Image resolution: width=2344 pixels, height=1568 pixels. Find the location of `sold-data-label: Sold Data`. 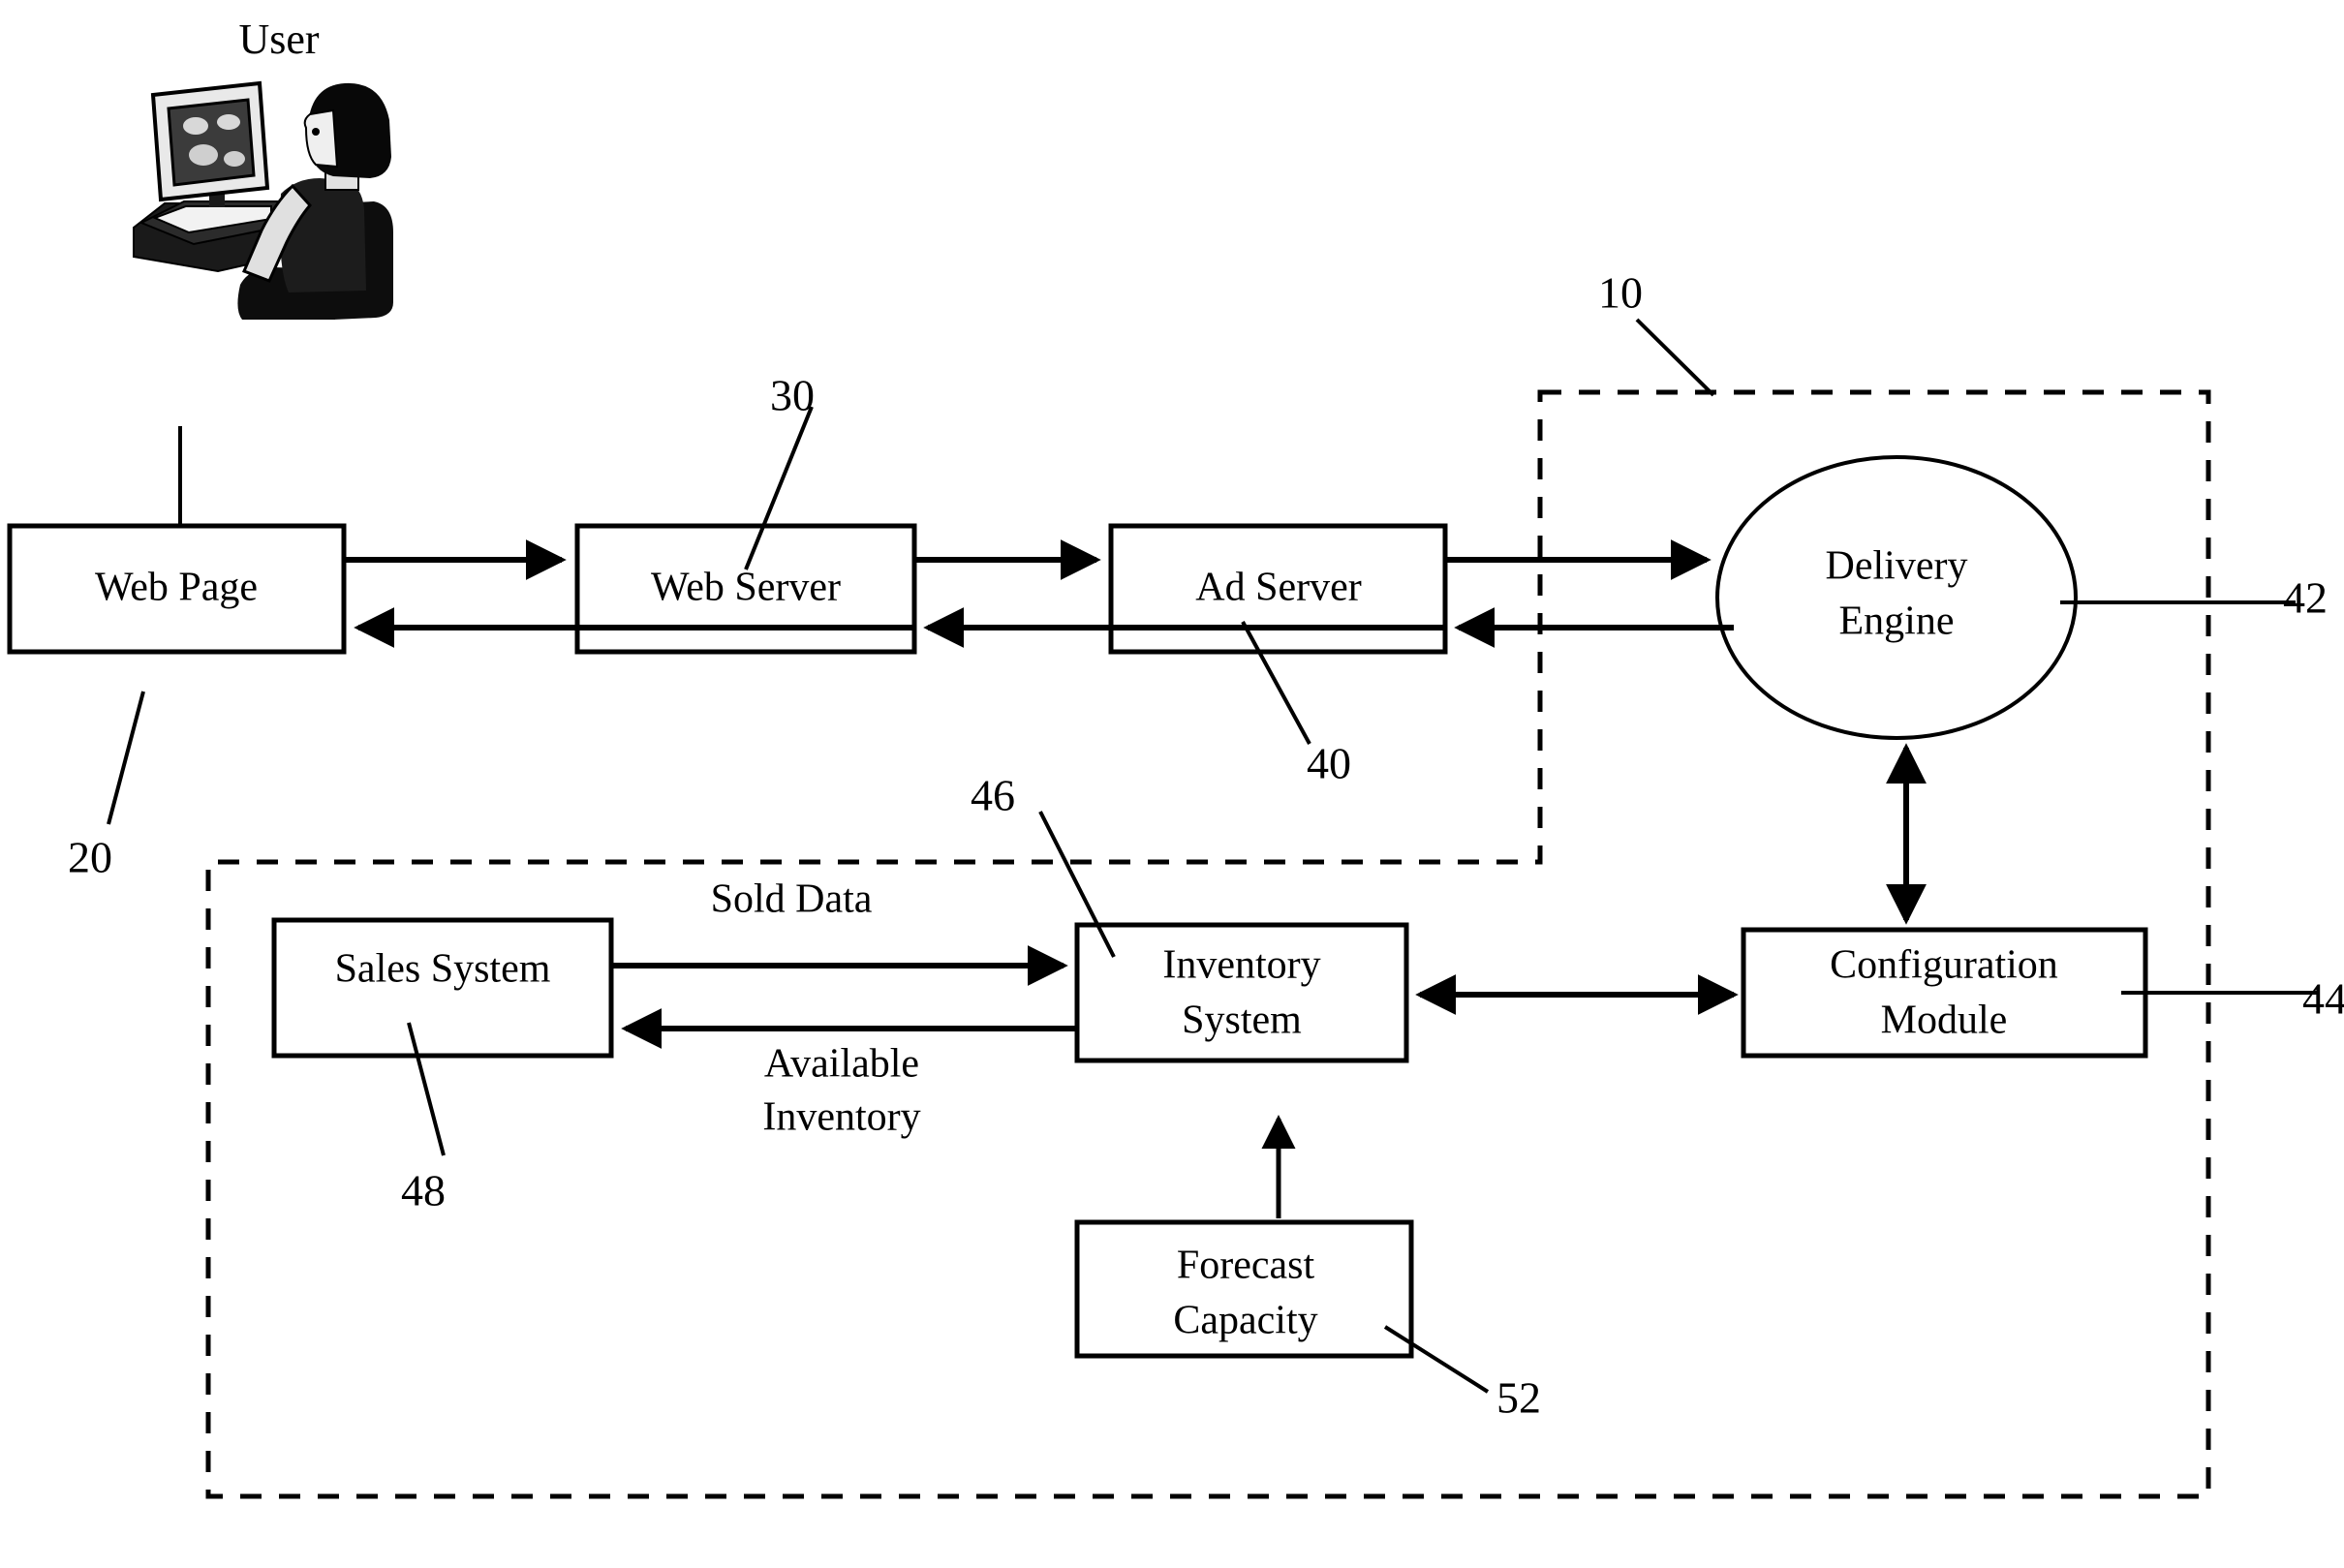

sold-data-label: Sold Data is located at coordinates (792, 899).